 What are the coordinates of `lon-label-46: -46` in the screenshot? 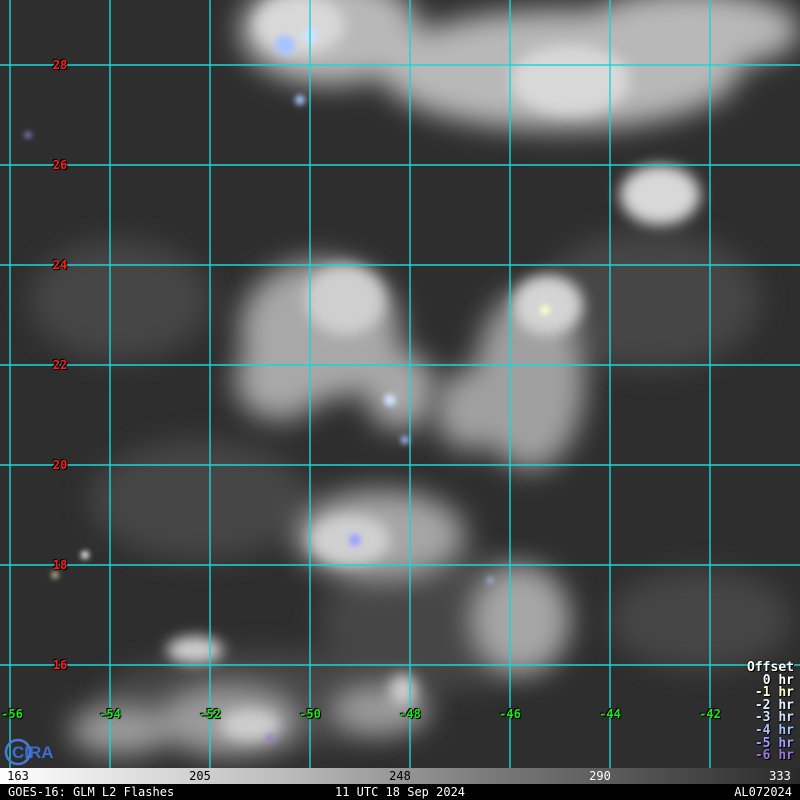 It's located at (510, 714).